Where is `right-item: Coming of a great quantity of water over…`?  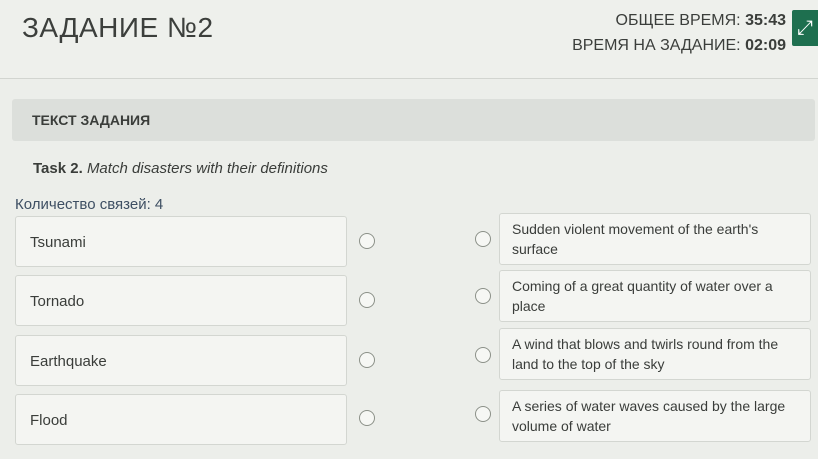 right-item: Coming of a great quantity of water over… is located at coordinates (655, 296).